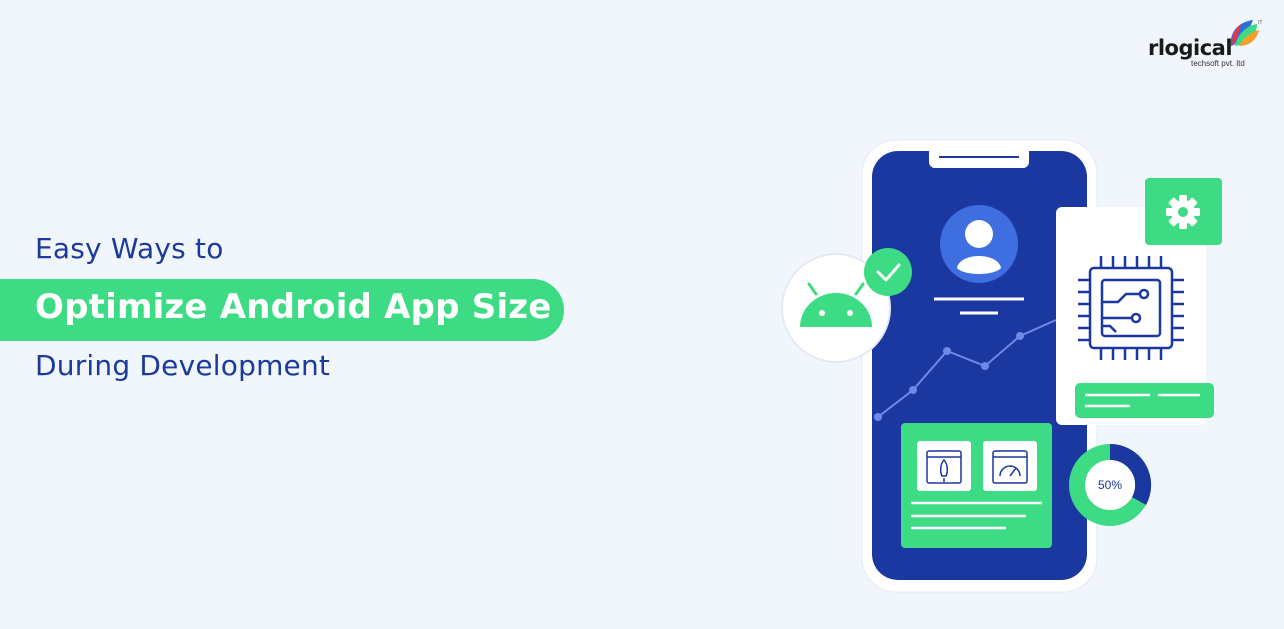  What do you see at coordinates (888, 272) in the screenshot?
I see `check-icon` at bounding box center [888, 272].